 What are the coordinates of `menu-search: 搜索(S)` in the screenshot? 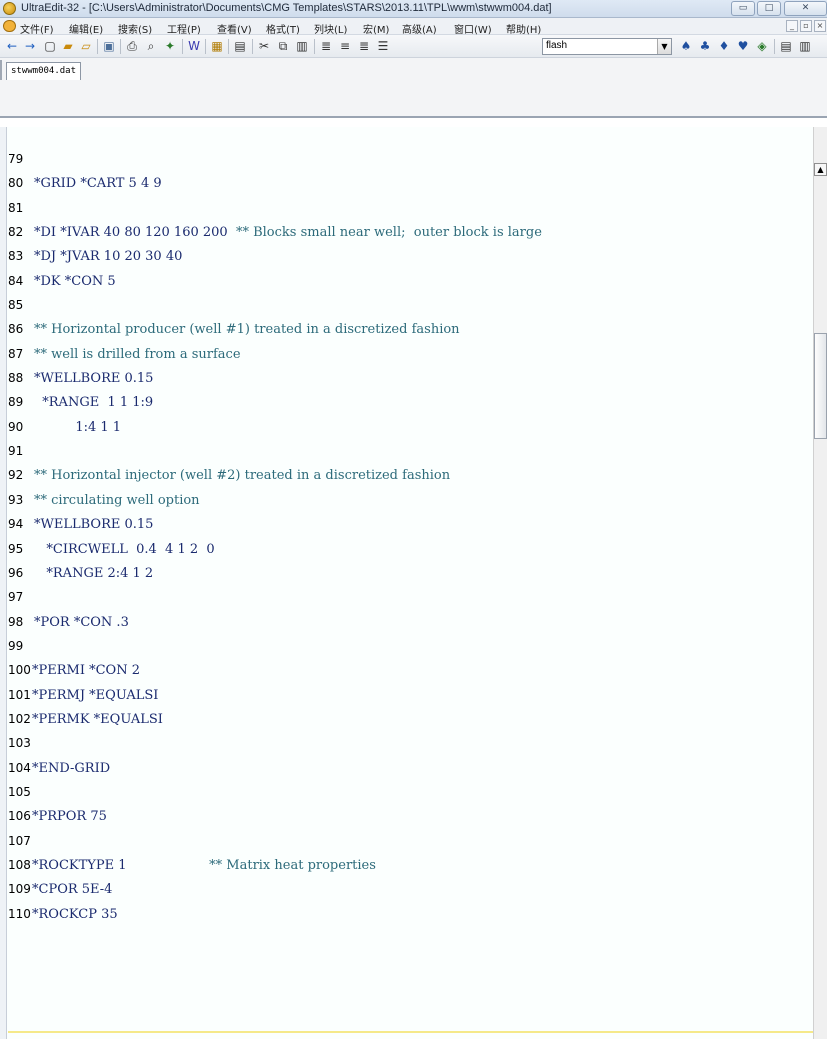 It's located at (135, 28).